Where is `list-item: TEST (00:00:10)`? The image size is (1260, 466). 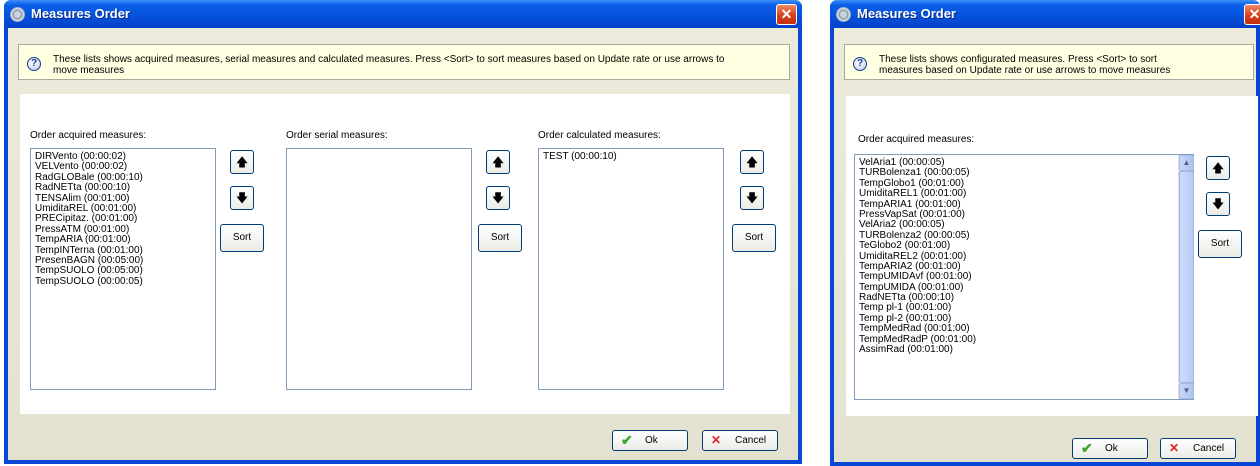 list-item: TEST (00:00:10) is located at coordinates (633, 156).